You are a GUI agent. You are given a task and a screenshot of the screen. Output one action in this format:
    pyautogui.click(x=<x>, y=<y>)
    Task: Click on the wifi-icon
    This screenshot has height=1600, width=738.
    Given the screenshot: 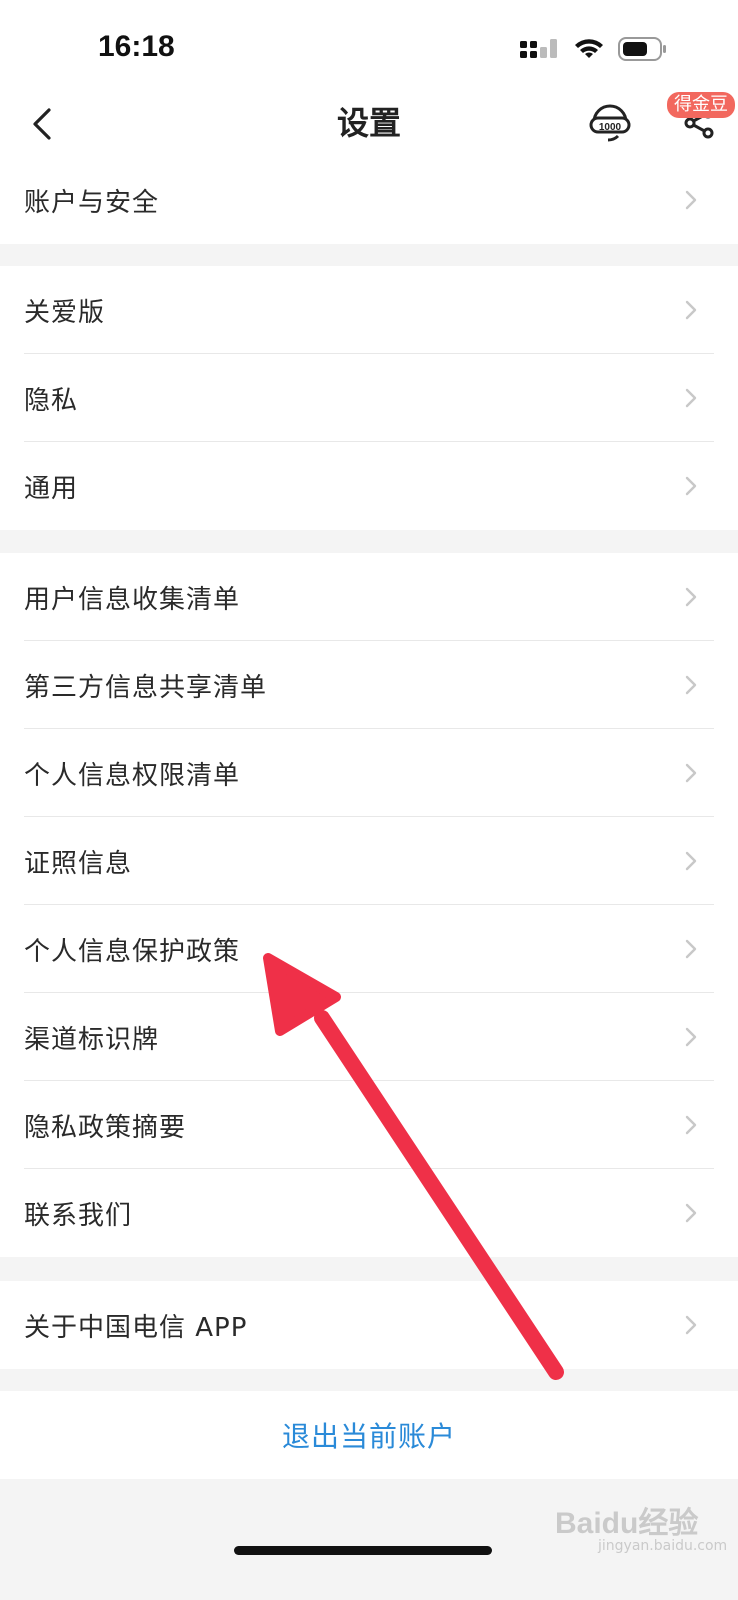 What is the action you would take?
    pyautogui.click(x=589, y=48)
    